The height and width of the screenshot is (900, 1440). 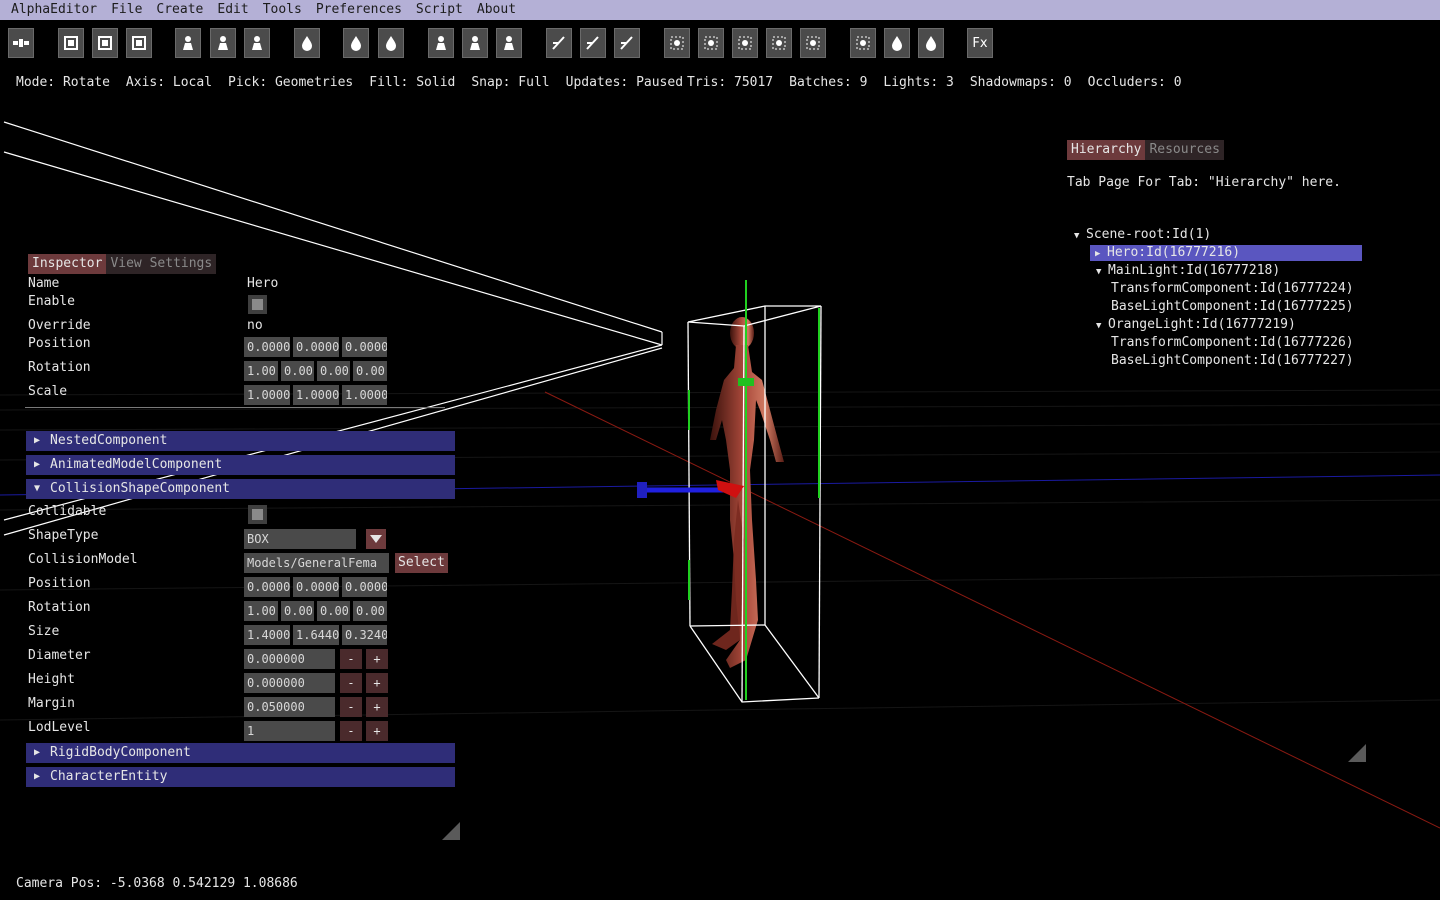 What do you see at coordinates (1232, 343) in the screenshot?
I see `tree-item: TransformComponent:Id(16777226)` at bounding box center [1232, 343].